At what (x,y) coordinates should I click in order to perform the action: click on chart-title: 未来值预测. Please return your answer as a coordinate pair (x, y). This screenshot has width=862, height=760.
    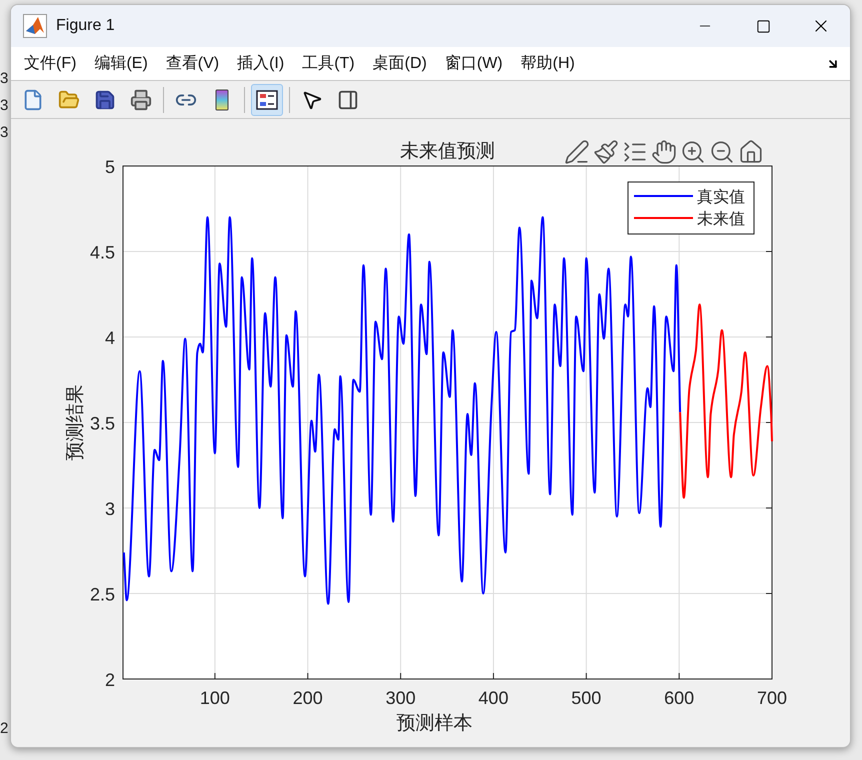
    Looking at the image, I should click on (447, 151).